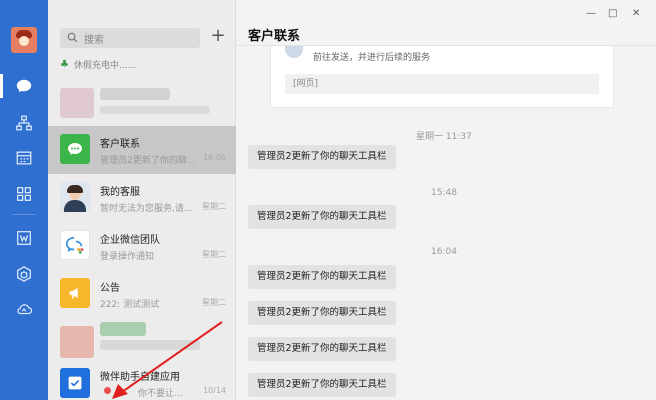 Image resolution: width=656 pixels, height=400 pixels. What do you see at coordinates (274, 36) in the screenshot?
I see `chat-title: 客户联系` at bounding box center [274, 36].